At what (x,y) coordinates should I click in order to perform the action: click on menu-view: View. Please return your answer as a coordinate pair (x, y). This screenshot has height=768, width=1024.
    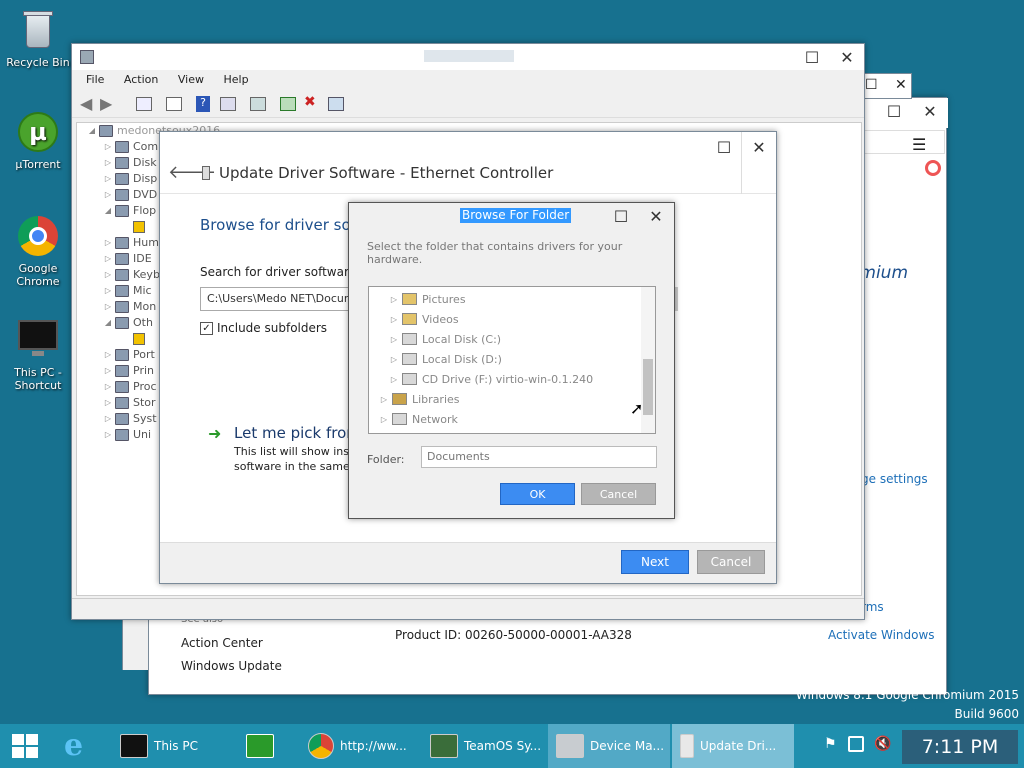
    Looking at the image, I should click on (191, 79).